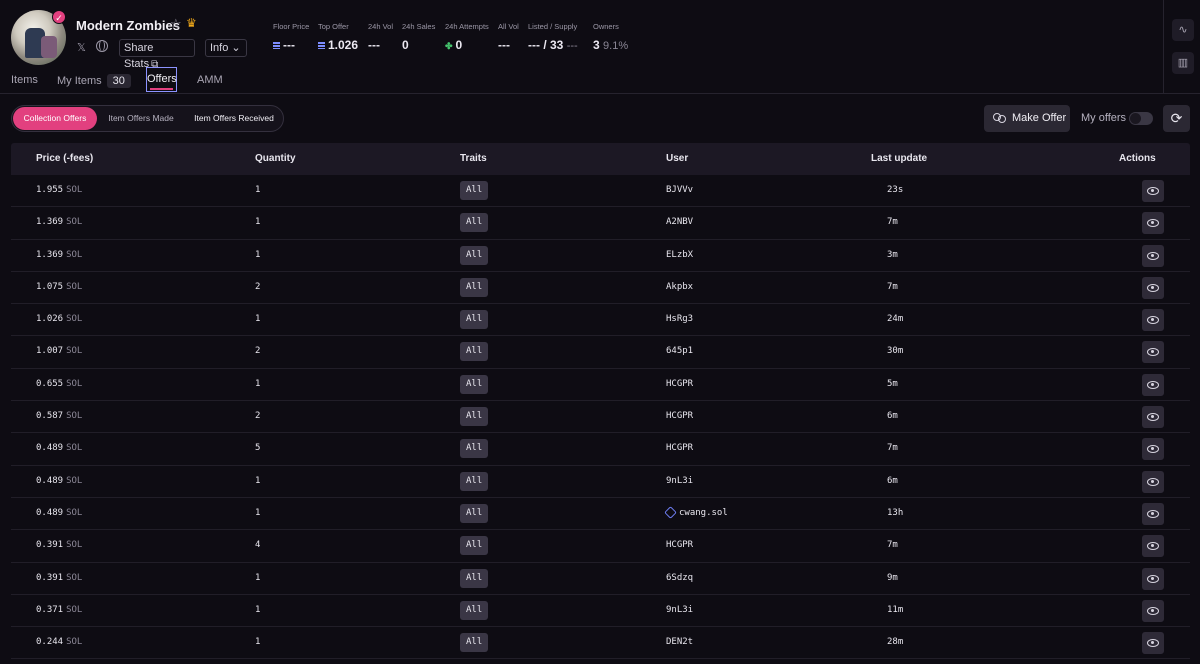 The width and height of the screenshot is (1200, 664). What do you see at coordinates (892, 577) in the screenshot?
I see `last-update-cell: 9m` at bounding box center [892, 577].